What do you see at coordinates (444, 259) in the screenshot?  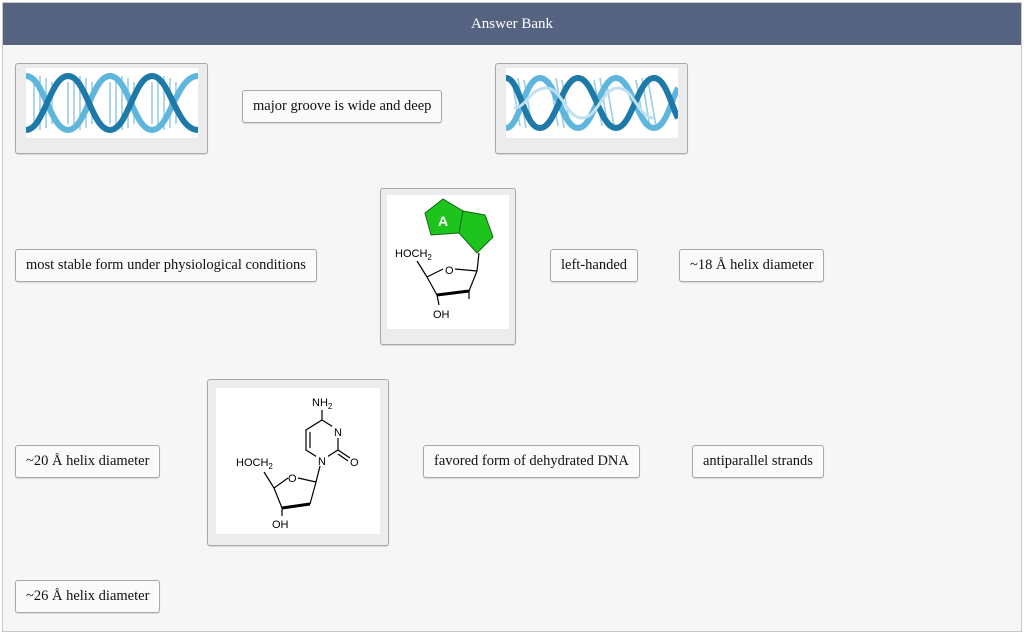 I see `purine-nucleoside-structure: A HOCH2 O OH` at bounding box center [444, 259].